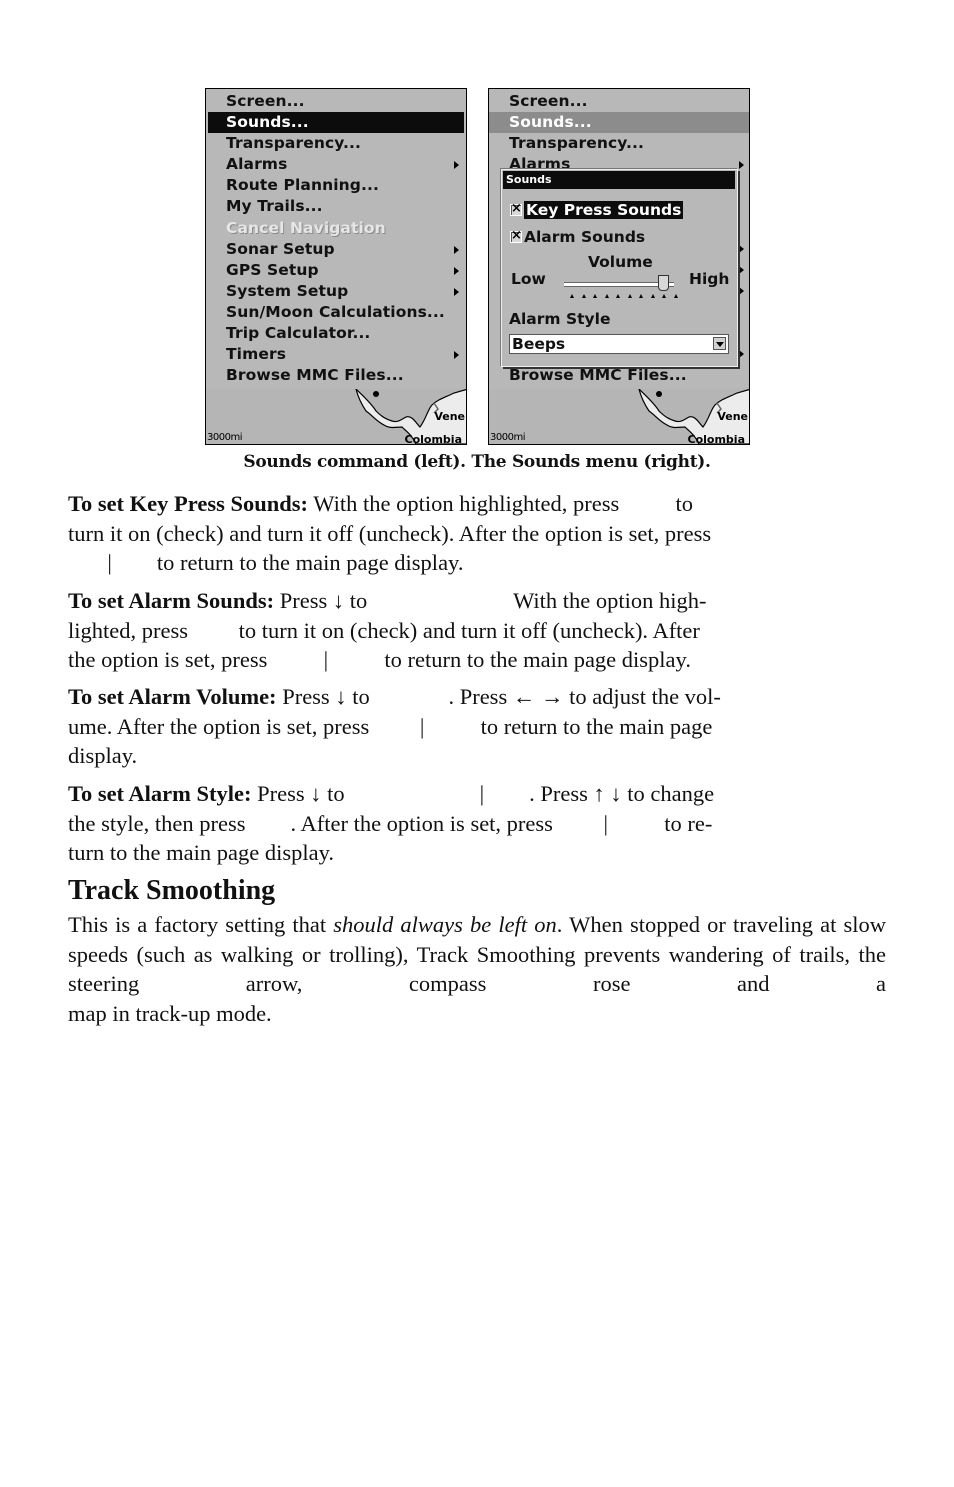 The image size is (954, 1487). I want to click on instruction-title: To set Alarm Sounds:, so click(171, 600).